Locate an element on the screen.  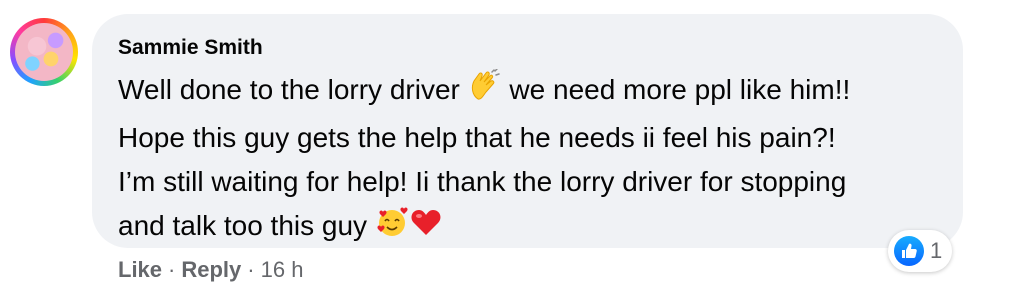
comment-line-1-end: we need more ppl like him!! is located at coordinates (676, 89).